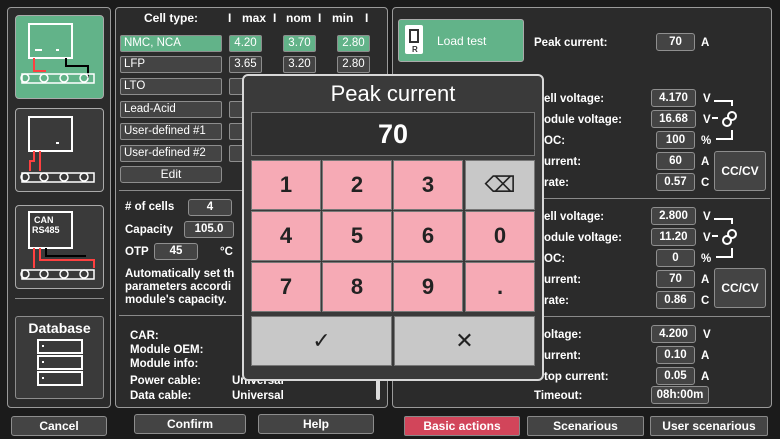 This screenshot has width=780, height=439. What do you see at coordinates (555, 141) in the screenshot?
I see `charge-soc-label: OC:` at bounding box center [555, 141].